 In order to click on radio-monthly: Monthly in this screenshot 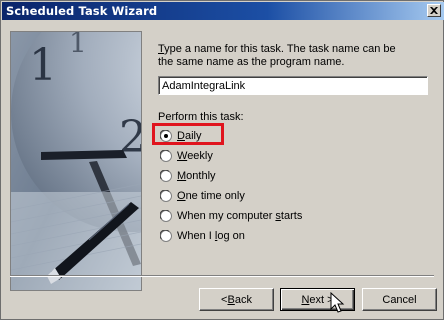, I will do `click(188, 176)`.